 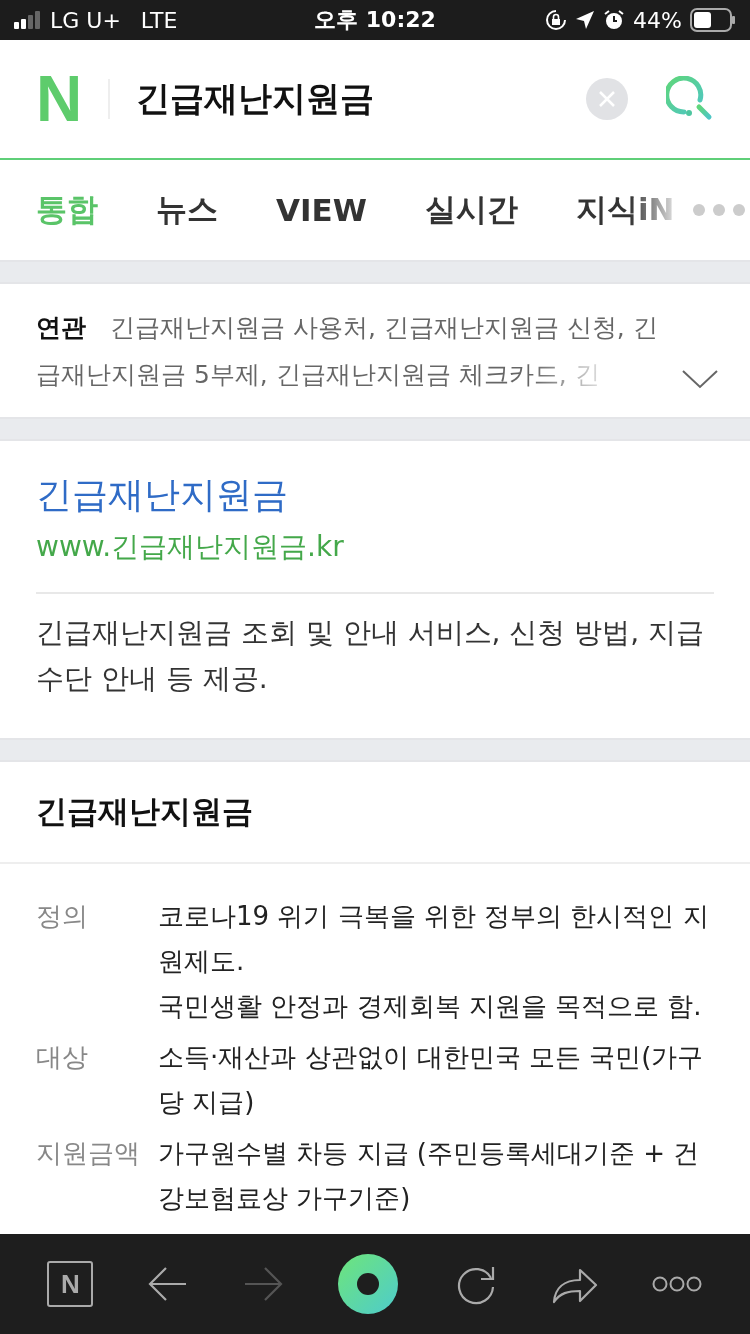 What do you see at coordinates (190, 547) in the screenshot?
I see `result-url: www.긴급재난지원금.kr` at bounding box center [190, 547].